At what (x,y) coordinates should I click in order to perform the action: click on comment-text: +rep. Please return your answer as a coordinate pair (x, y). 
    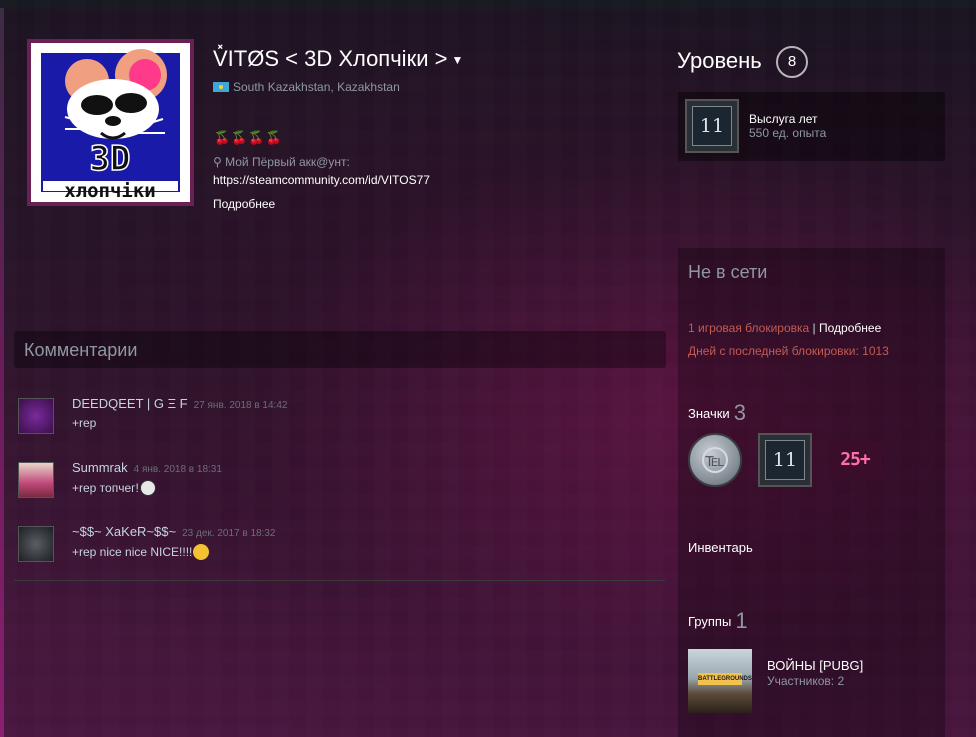
    Looking at the image, I should click on (84, 423).